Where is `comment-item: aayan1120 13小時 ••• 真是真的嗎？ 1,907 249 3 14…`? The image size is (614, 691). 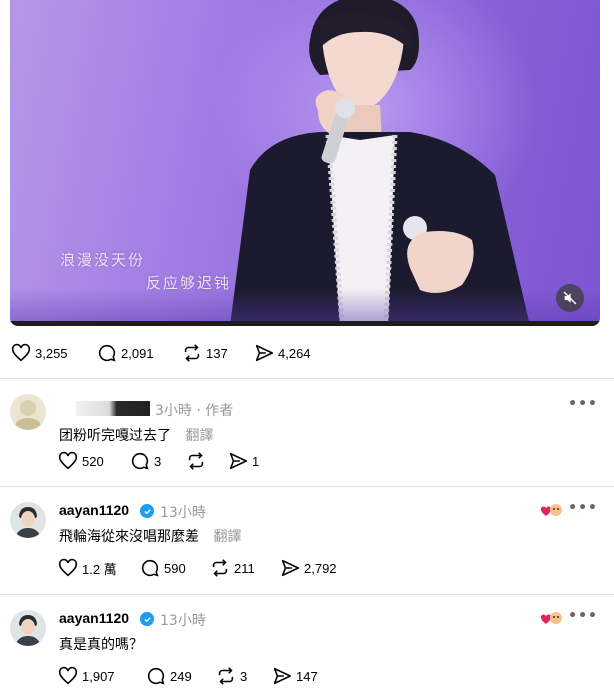 comment-item: aayan1120 13小時 ••• 真是真的嗎？ 1,907 249 3 14… is located at coordinates (307, 642).